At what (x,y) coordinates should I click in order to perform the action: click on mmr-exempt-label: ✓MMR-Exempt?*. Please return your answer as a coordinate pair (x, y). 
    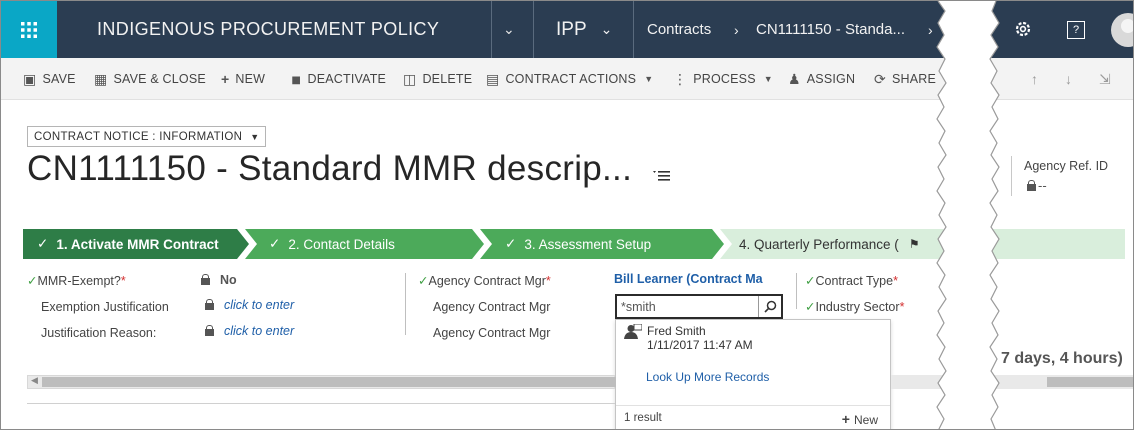
    Looking at the image, I should click on (76, 281).